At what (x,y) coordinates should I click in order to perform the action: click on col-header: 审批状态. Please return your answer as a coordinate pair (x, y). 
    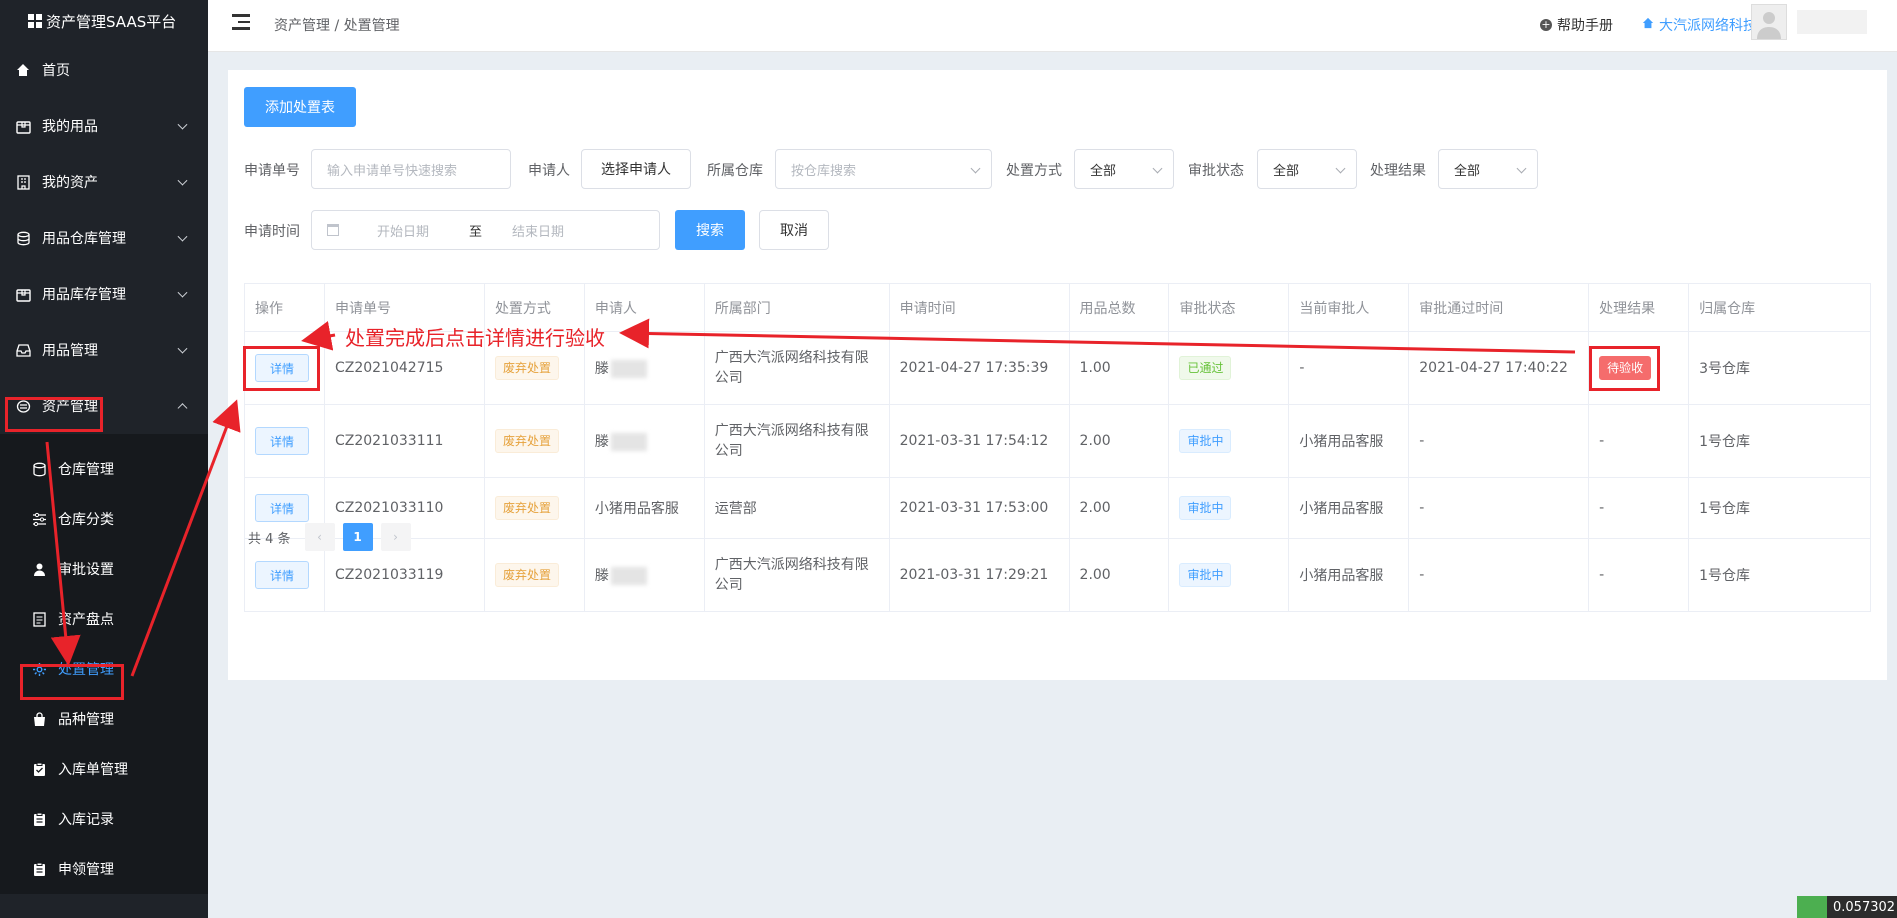
    Looking at the image, I should click on (1229, 307).